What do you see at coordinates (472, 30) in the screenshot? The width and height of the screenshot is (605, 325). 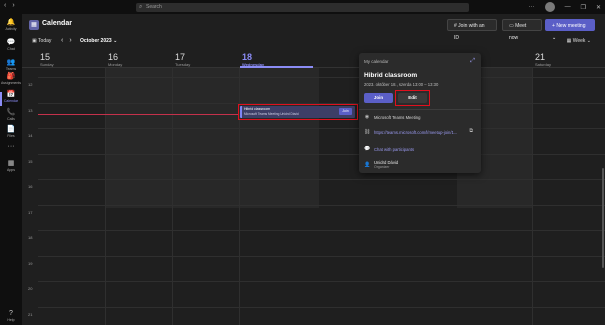 I see `join-with-id-button: # Join with an ID` at bounding box center [472, 30].